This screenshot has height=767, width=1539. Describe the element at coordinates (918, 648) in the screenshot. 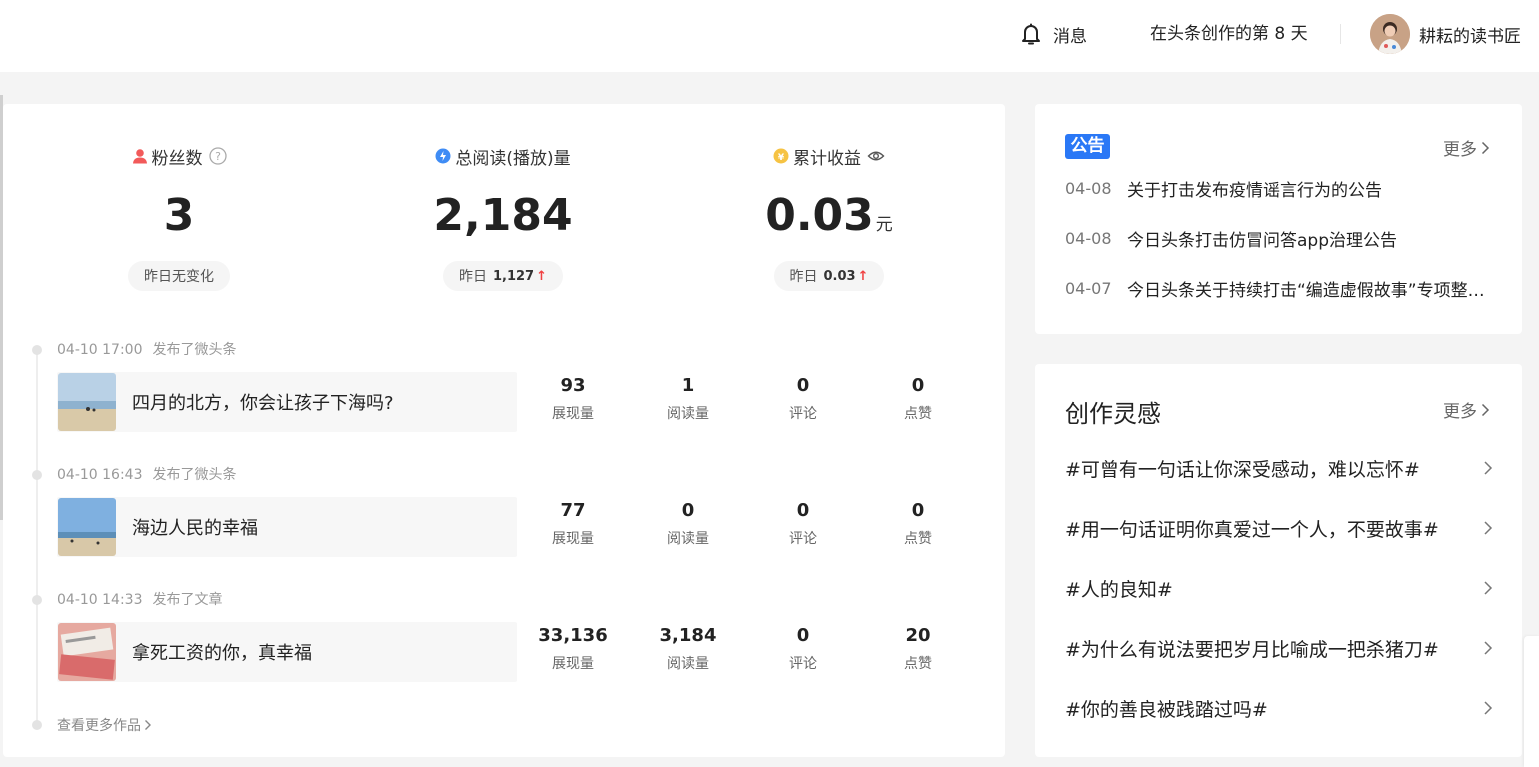

I see `likes-metric: 20 点赞` at that location.